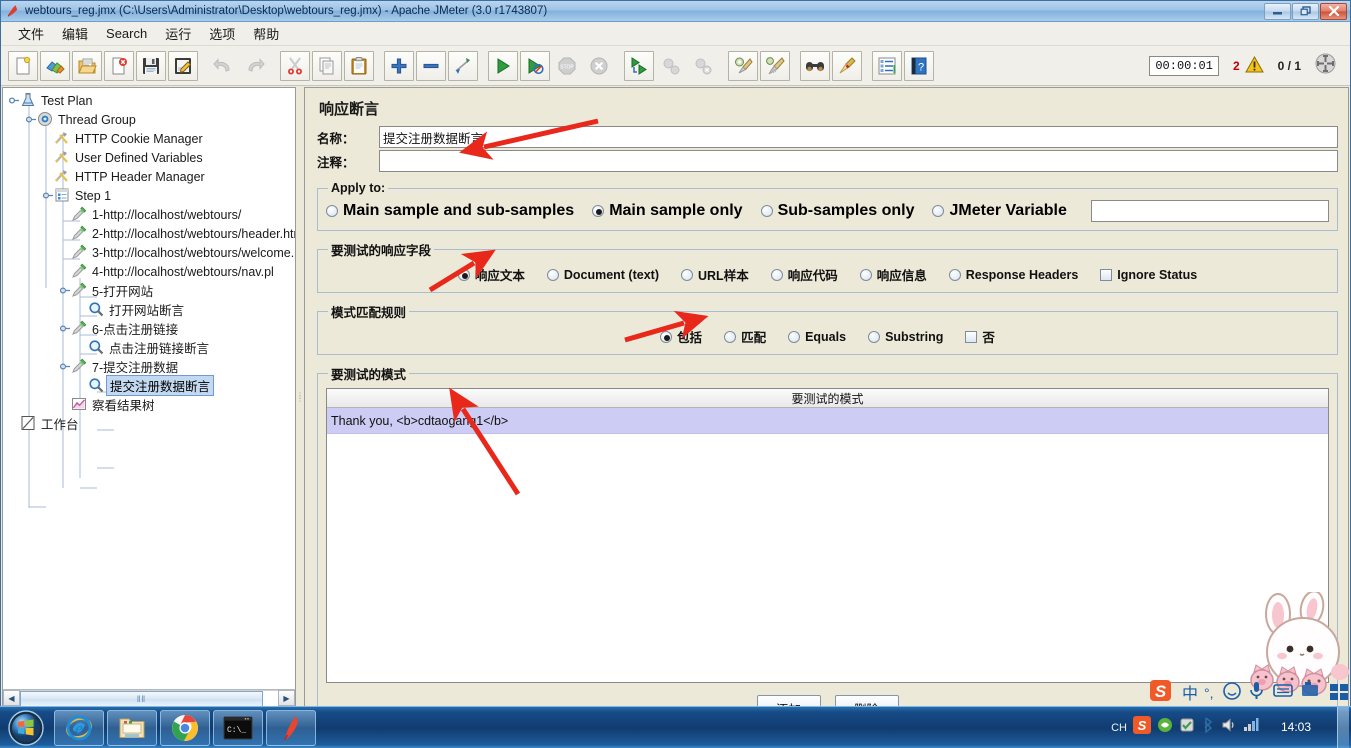 The image size is (1351, 748). I want to click on radio-url-sample: URL样本, so click(715, 274).